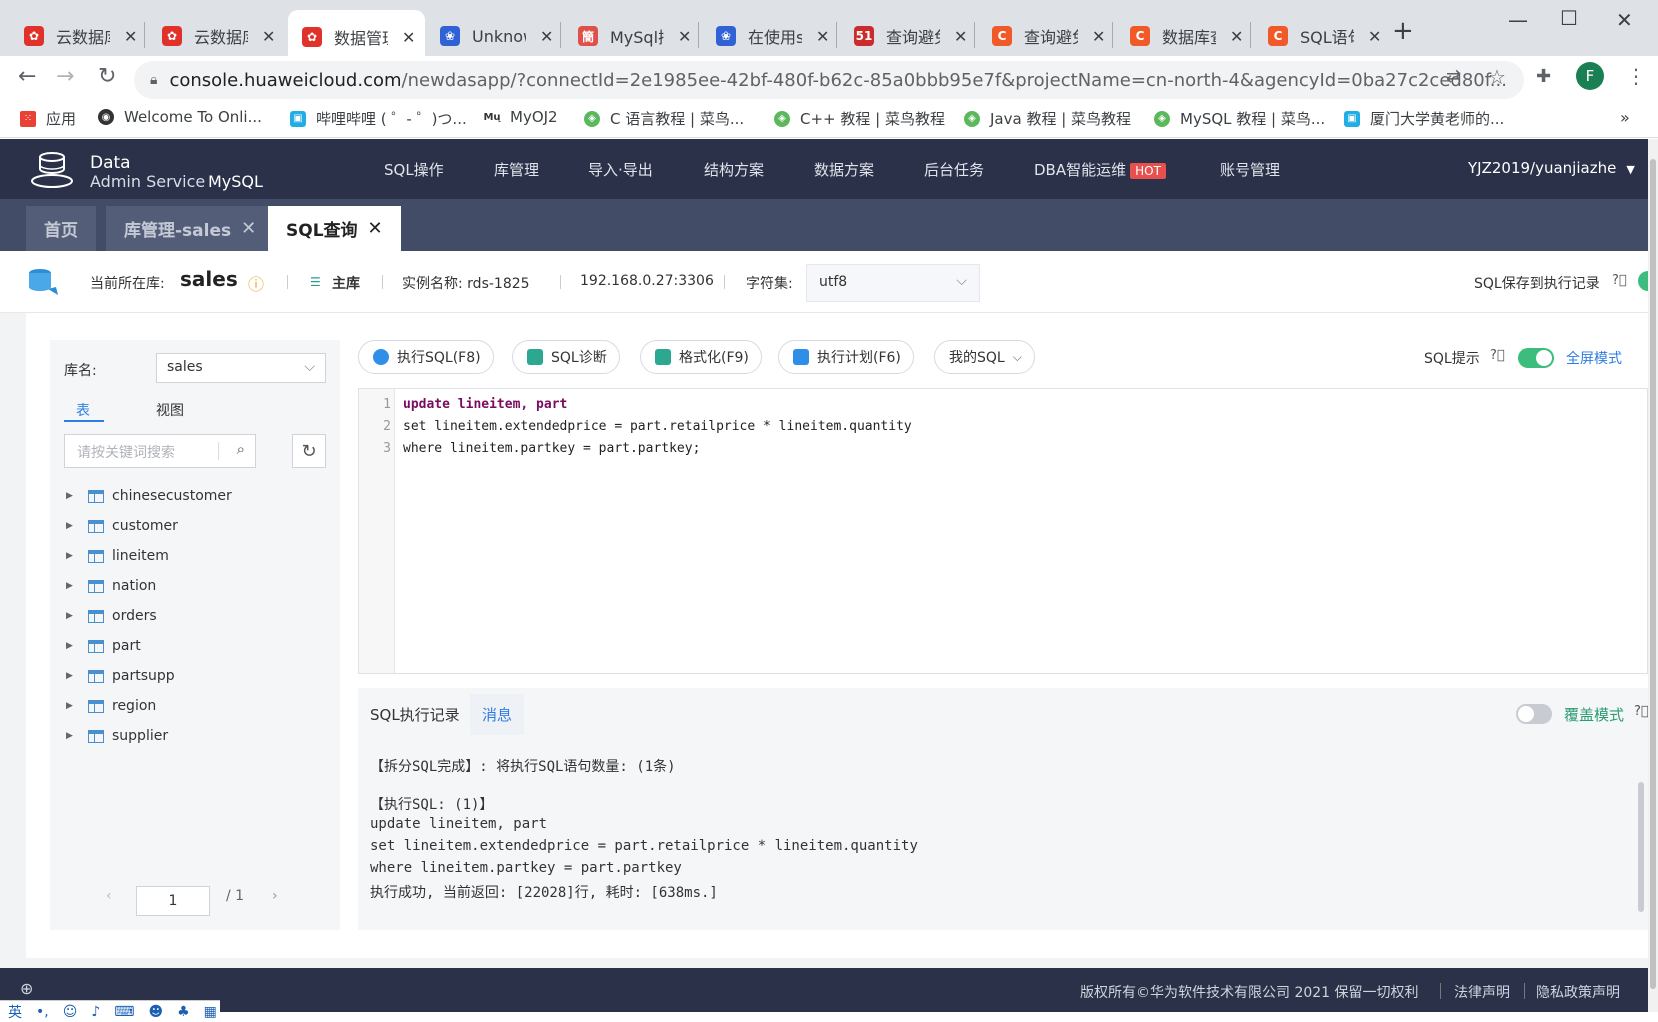 This screenshot has height=1022, width=1658. What do you see at coordinates (61, 228) in the screenshot?
I see `tab-home: 首页` at bounding box center [61, 228].